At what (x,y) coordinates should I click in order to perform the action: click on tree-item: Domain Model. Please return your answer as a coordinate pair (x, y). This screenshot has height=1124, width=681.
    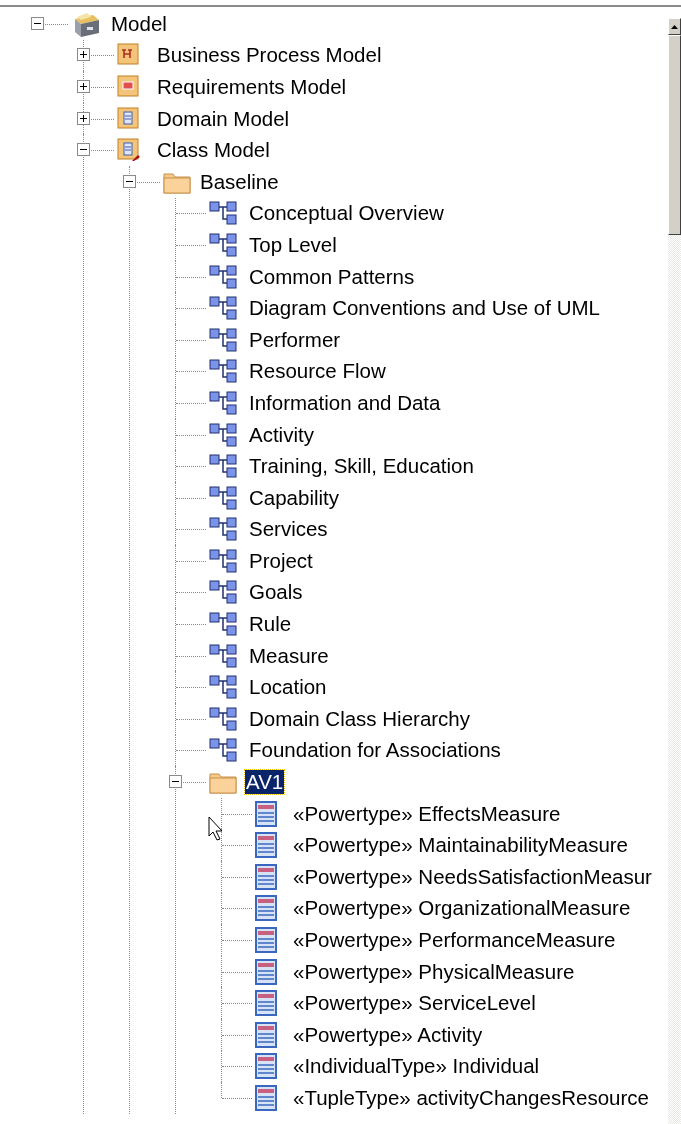
    Looking at the image, I should click on (223, 118).